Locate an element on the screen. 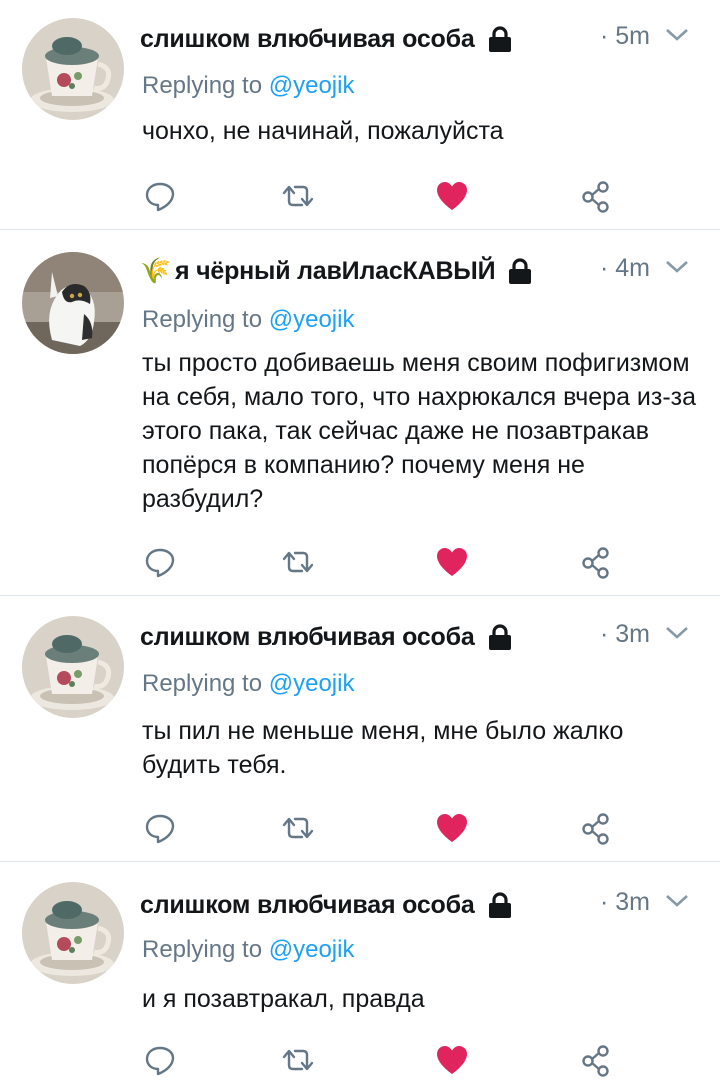 The width and height of the screenshot is (720, 1086). tweet-text: чонхо, не начинай, пожалуйста is located at coordinates (323, 131).